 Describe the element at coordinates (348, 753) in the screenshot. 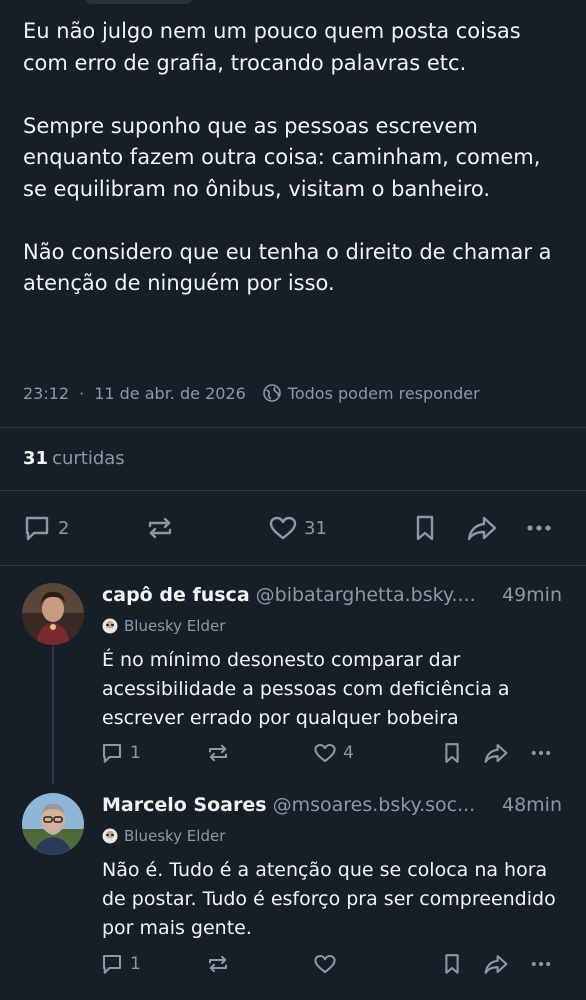

I see `like-count: 4` at that location.